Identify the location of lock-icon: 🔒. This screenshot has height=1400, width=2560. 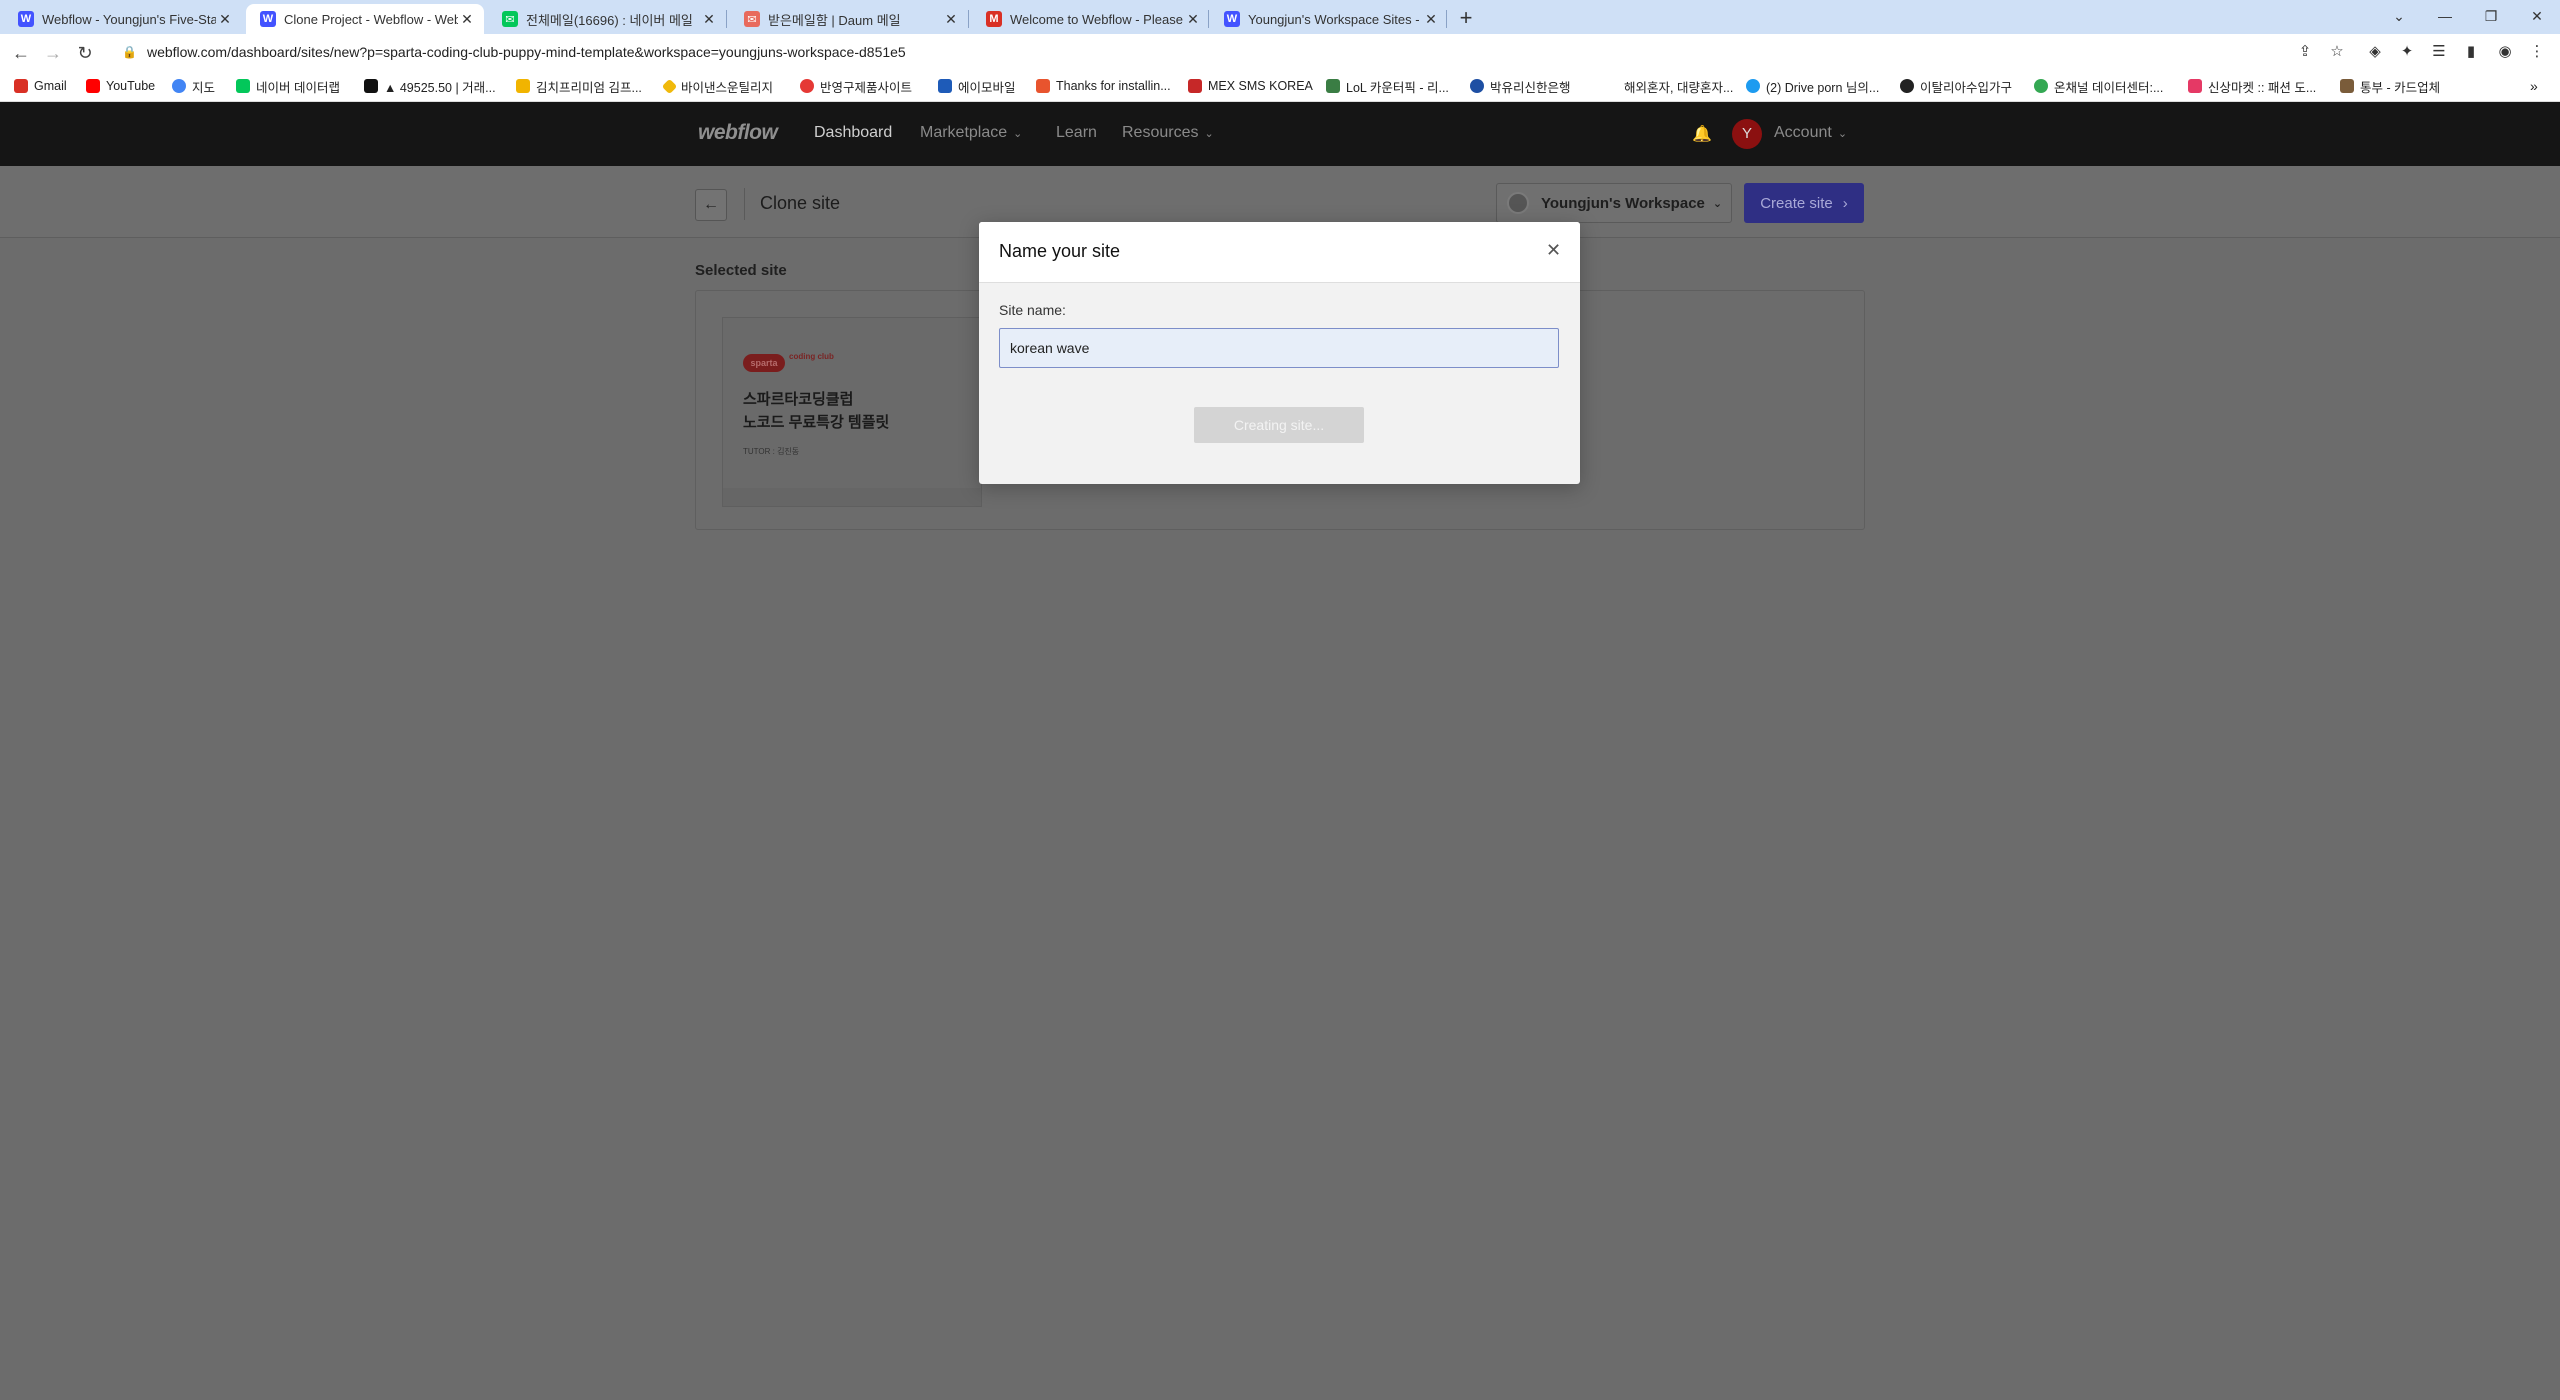
(129, 52).